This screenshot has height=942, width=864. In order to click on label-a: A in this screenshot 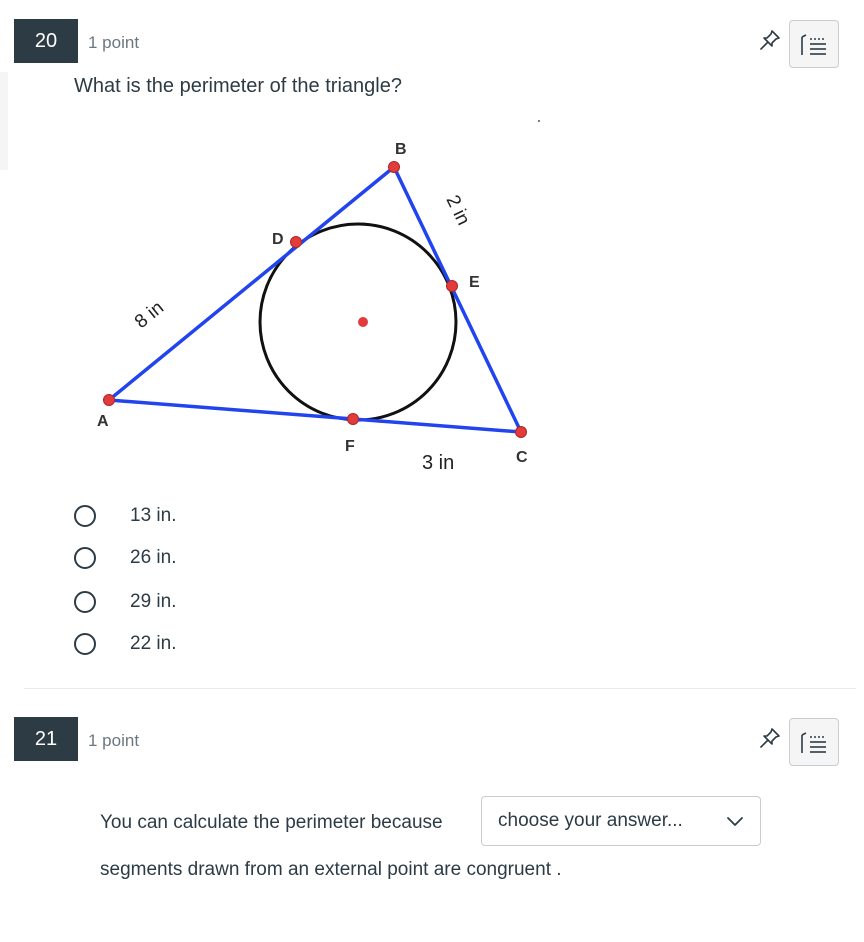, I will do `click(103, 421)`.